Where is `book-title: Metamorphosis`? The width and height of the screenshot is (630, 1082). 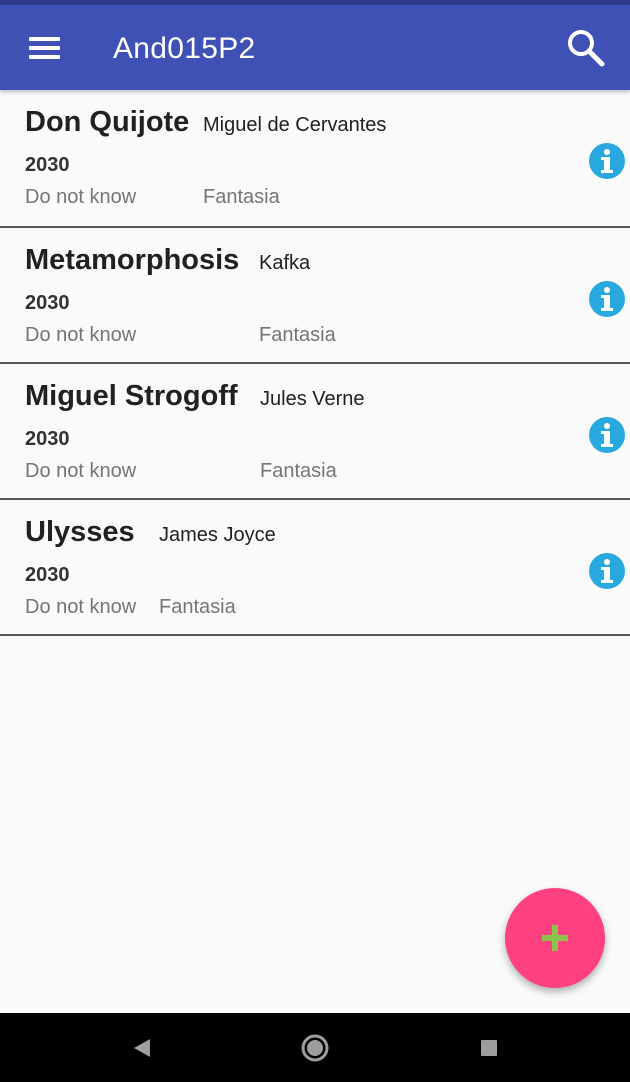
book-title: Metamorphosis is located at coordinates (132, 260).